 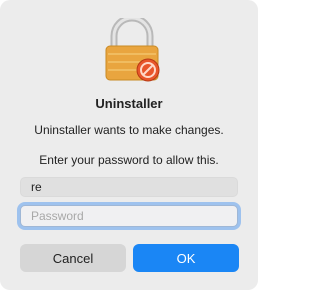 I want to click on username-field, so click(x=129, y=187).